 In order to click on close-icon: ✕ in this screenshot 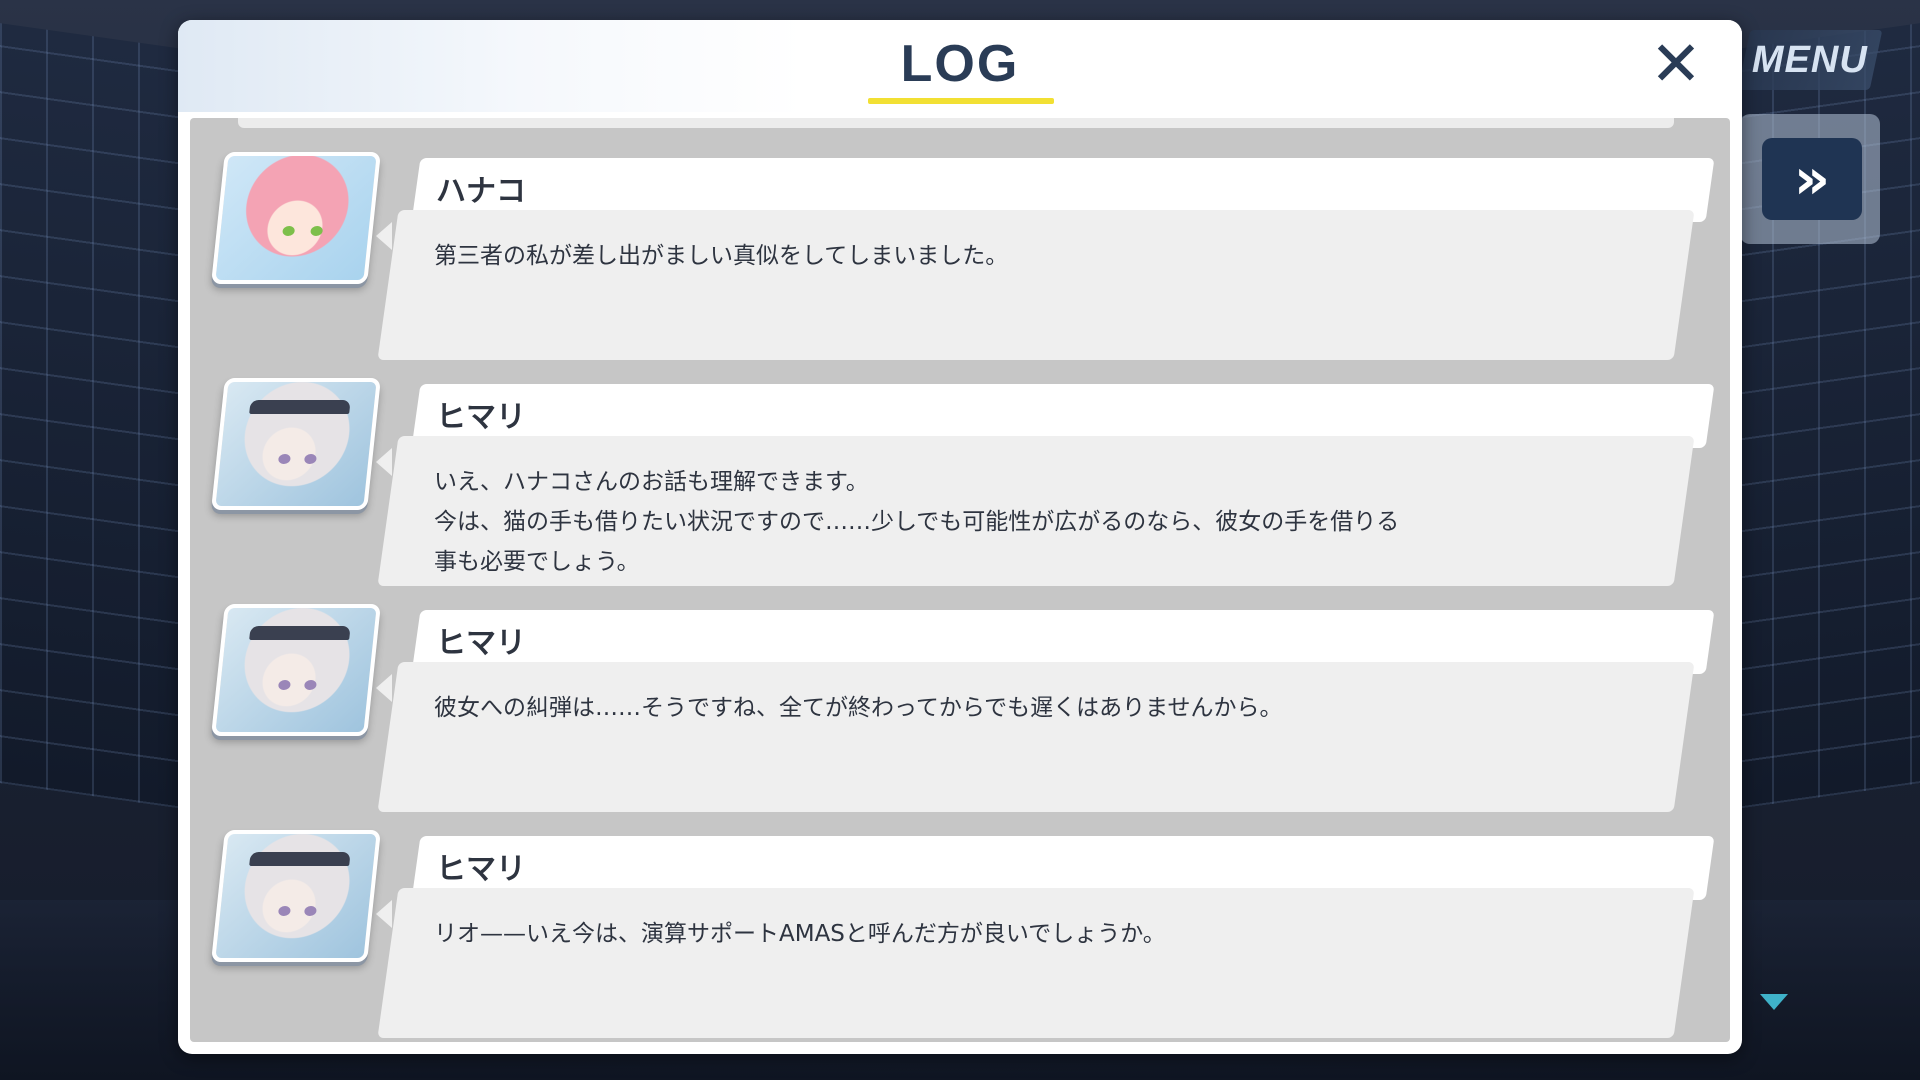, I will do `click(1676, 64)`.